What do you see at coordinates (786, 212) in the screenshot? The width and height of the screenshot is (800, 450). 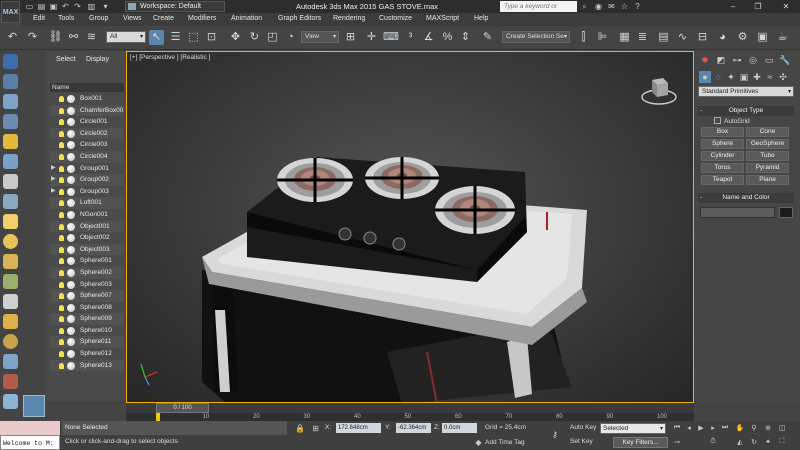 I see `object-color-swatch` at bounding box center [786, 212].